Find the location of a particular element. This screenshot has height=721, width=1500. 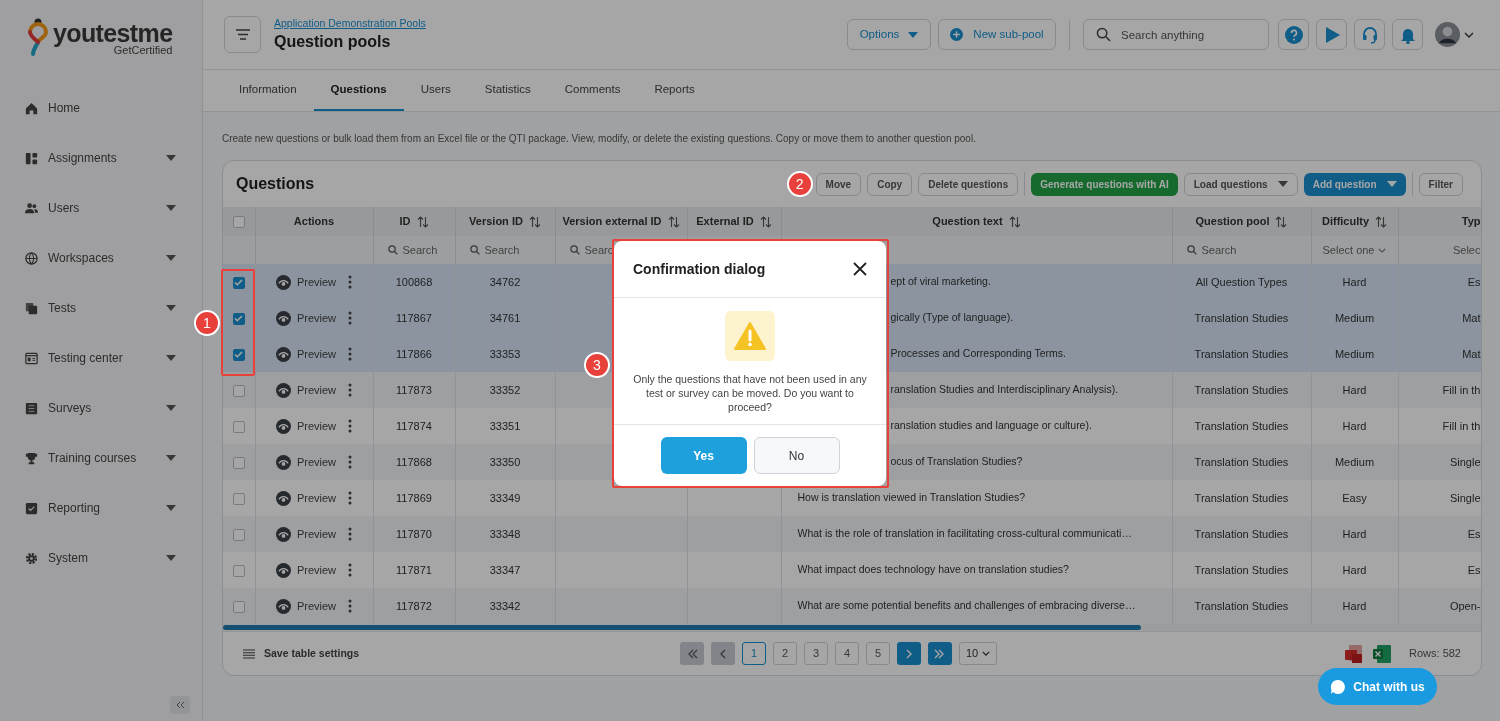

breadcrumb-link: Application Demonstration Pools is located at coordinates (350, 23).